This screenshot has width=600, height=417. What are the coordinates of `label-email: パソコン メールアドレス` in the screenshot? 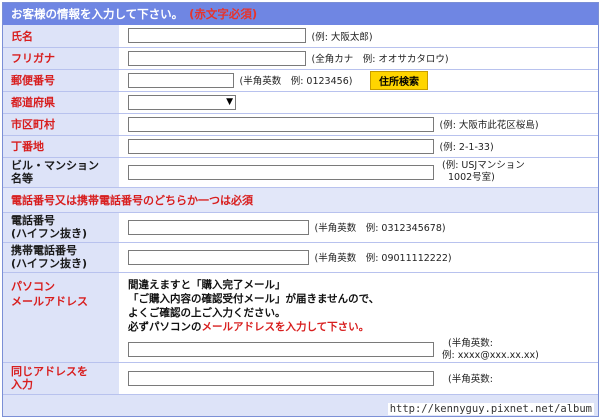 It's located at (61, 317).